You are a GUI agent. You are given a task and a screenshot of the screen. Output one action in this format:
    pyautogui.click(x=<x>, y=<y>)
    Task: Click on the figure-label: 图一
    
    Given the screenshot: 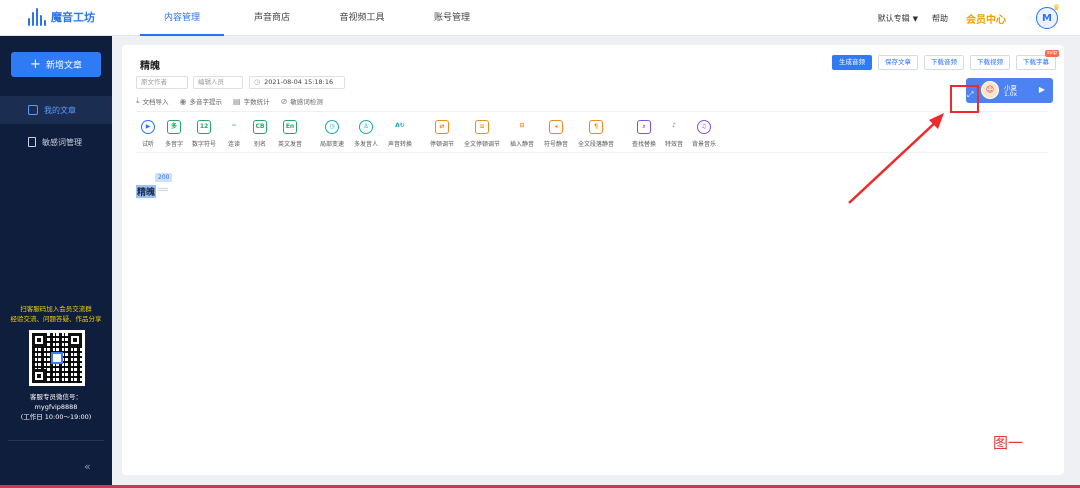 What is the action you would take?
    pyautogui.click(x=1008, y=443)
    